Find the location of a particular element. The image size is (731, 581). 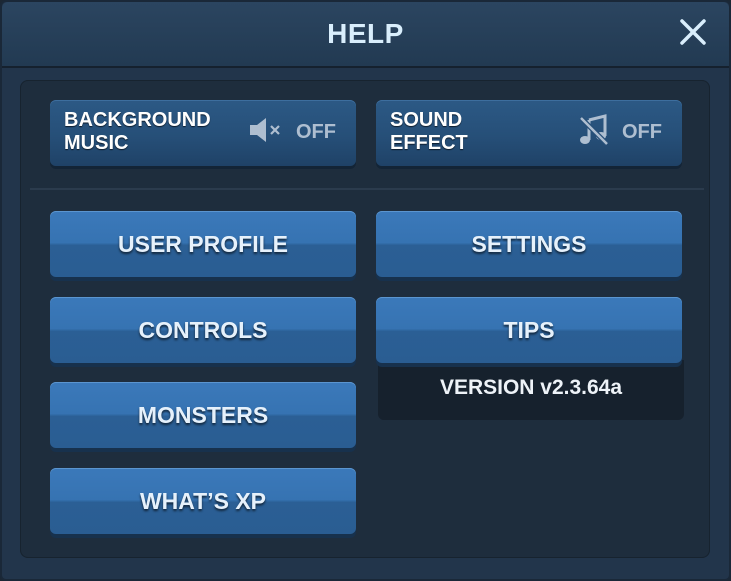

background-music-state: OFF is located at coordinates (316, 132).